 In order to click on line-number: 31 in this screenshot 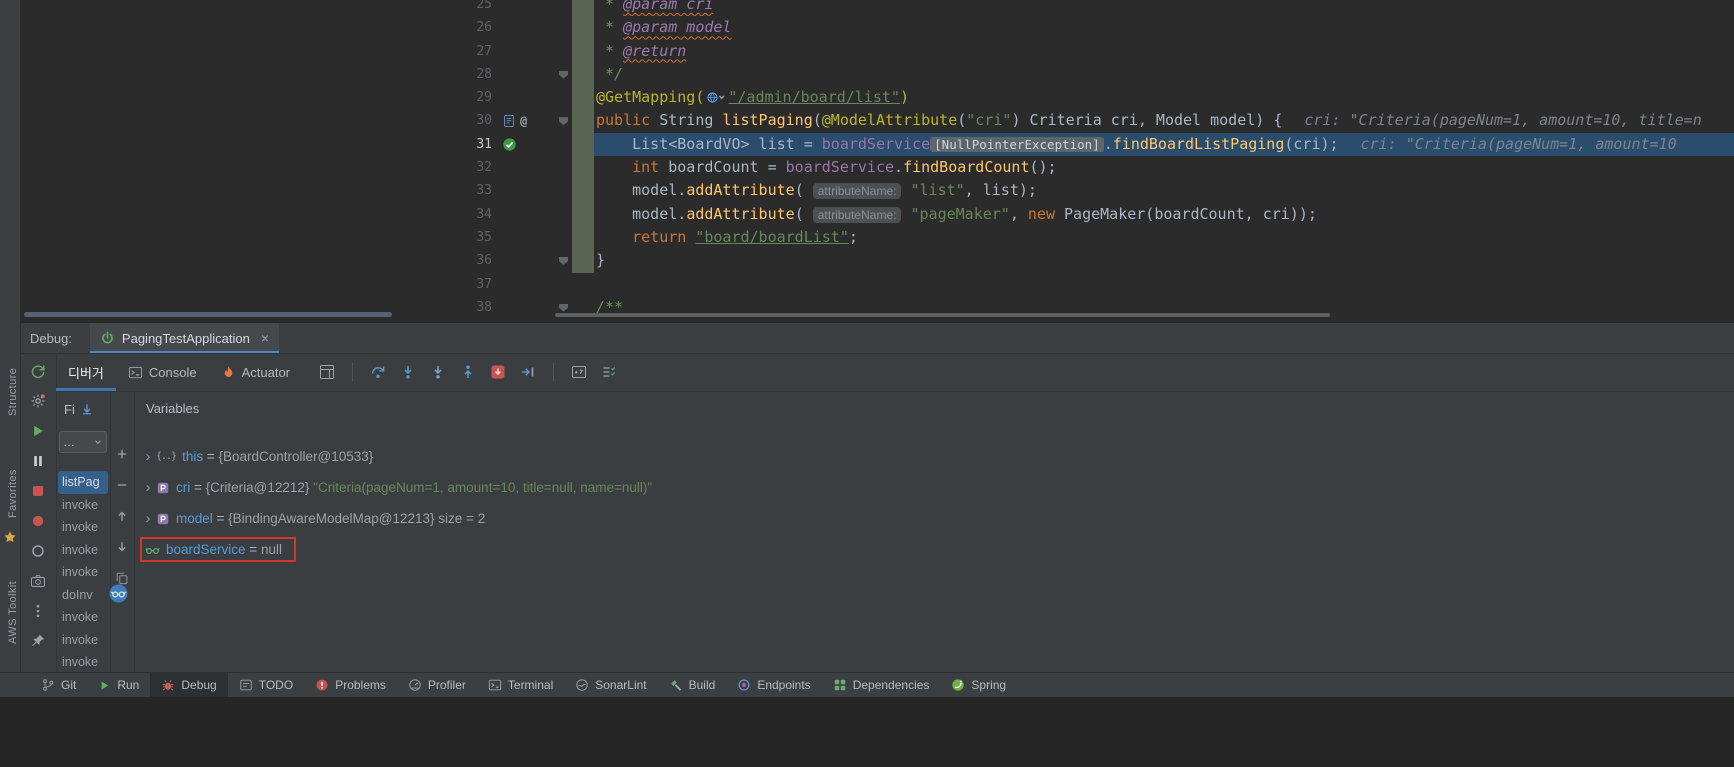, I will do `click(481, 144)`.